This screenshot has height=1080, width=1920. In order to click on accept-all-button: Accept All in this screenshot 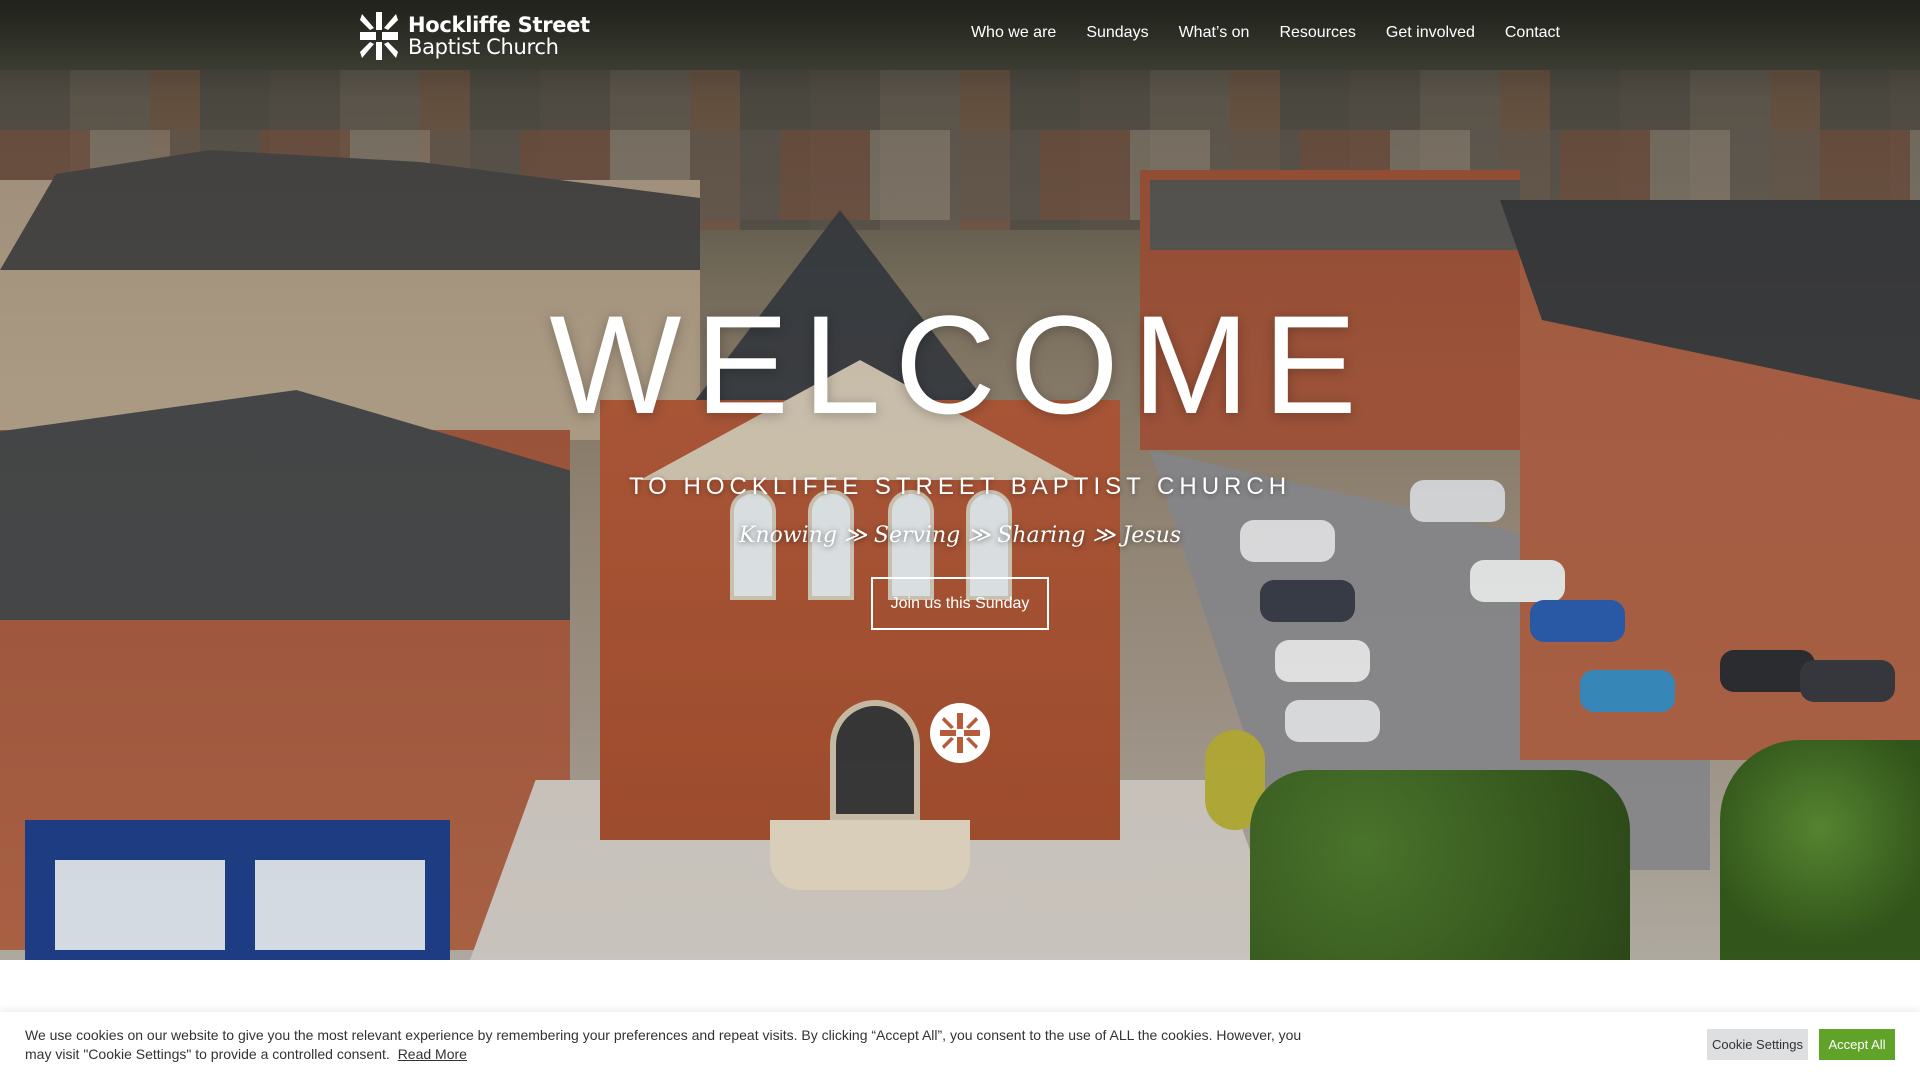, I will do `click(1857, 1044)`.